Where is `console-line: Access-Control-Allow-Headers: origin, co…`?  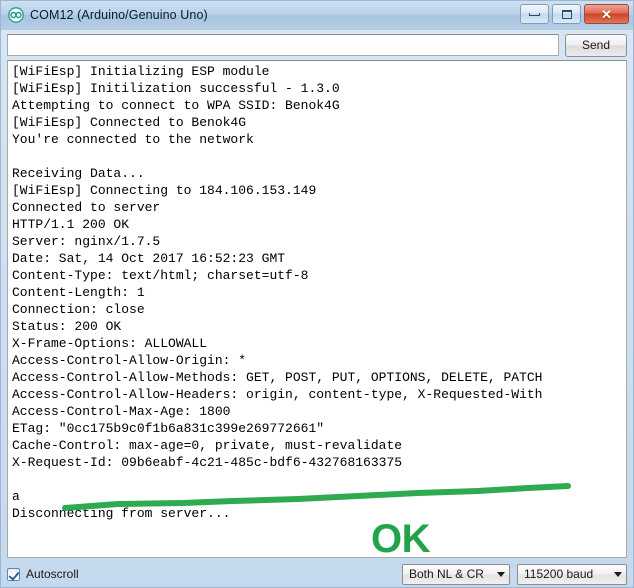
console-line: Access-Control-Allow-Headers: origin, co… is located at coordinates (277, 394).